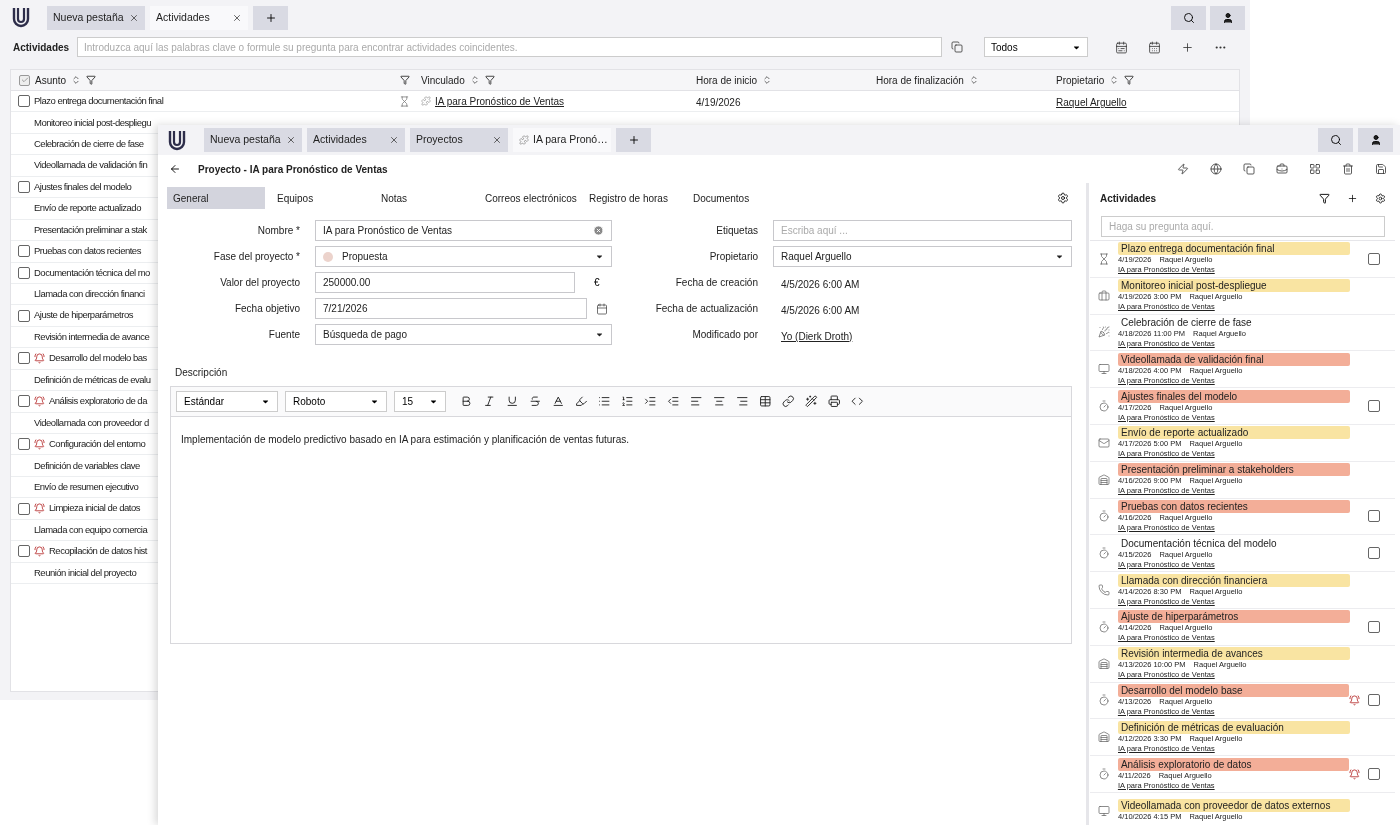  What do you see at coordinates (1381, 169) in the screenshot?
I see `save-icon` at bounding box center [1381, 169].